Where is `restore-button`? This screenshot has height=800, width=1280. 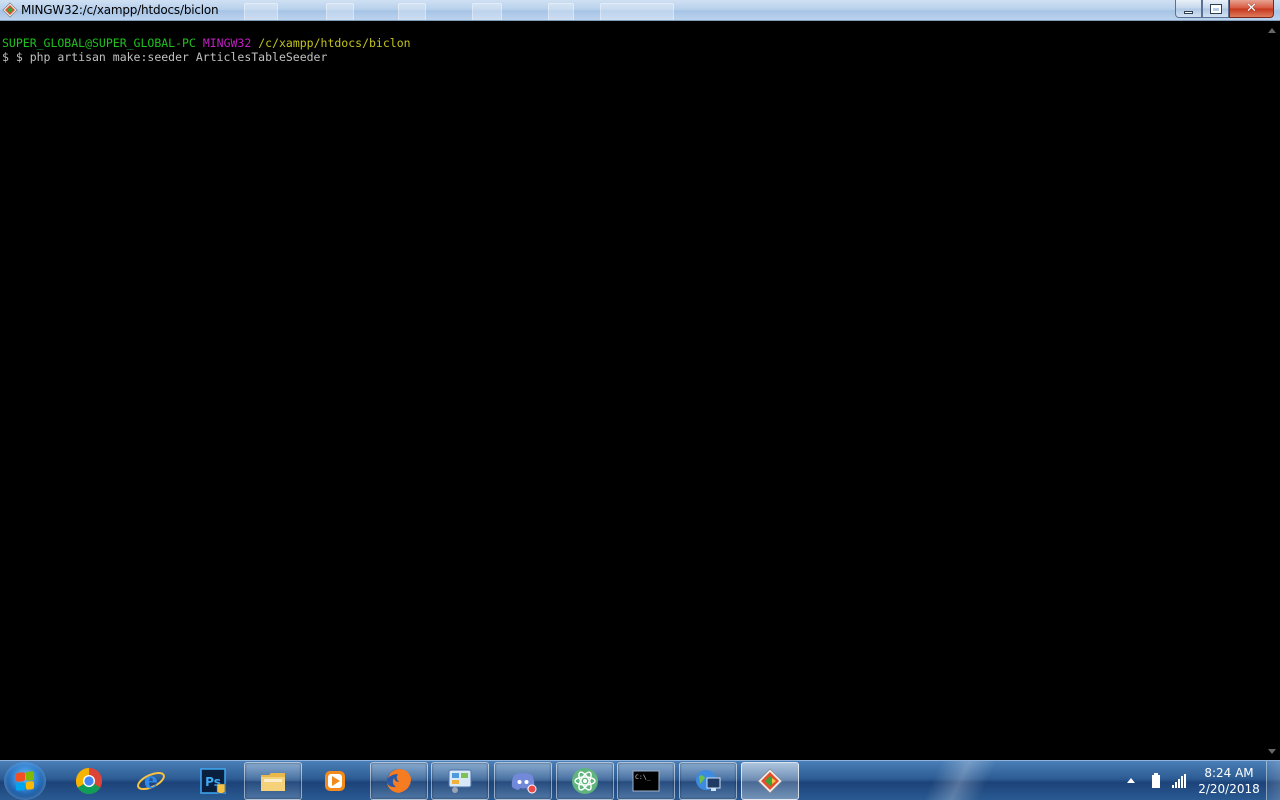
restore-button is located at coordinates (1215, 9).